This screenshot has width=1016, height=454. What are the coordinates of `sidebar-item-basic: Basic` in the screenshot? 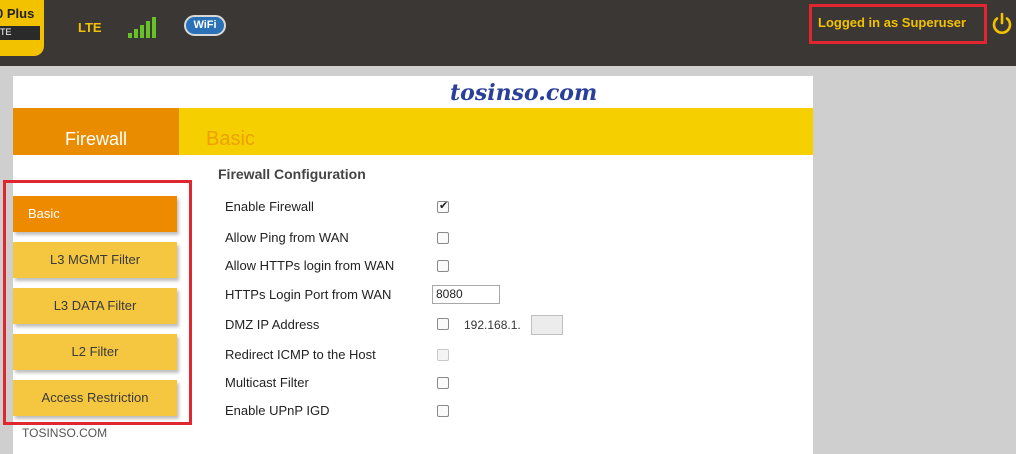 It's located at (95, 214).